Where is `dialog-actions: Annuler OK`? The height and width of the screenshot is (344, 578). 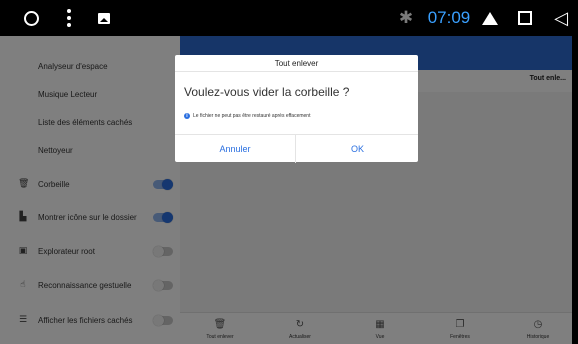 dialog-actions: Annuler OK is located at coordinates (296, 148).